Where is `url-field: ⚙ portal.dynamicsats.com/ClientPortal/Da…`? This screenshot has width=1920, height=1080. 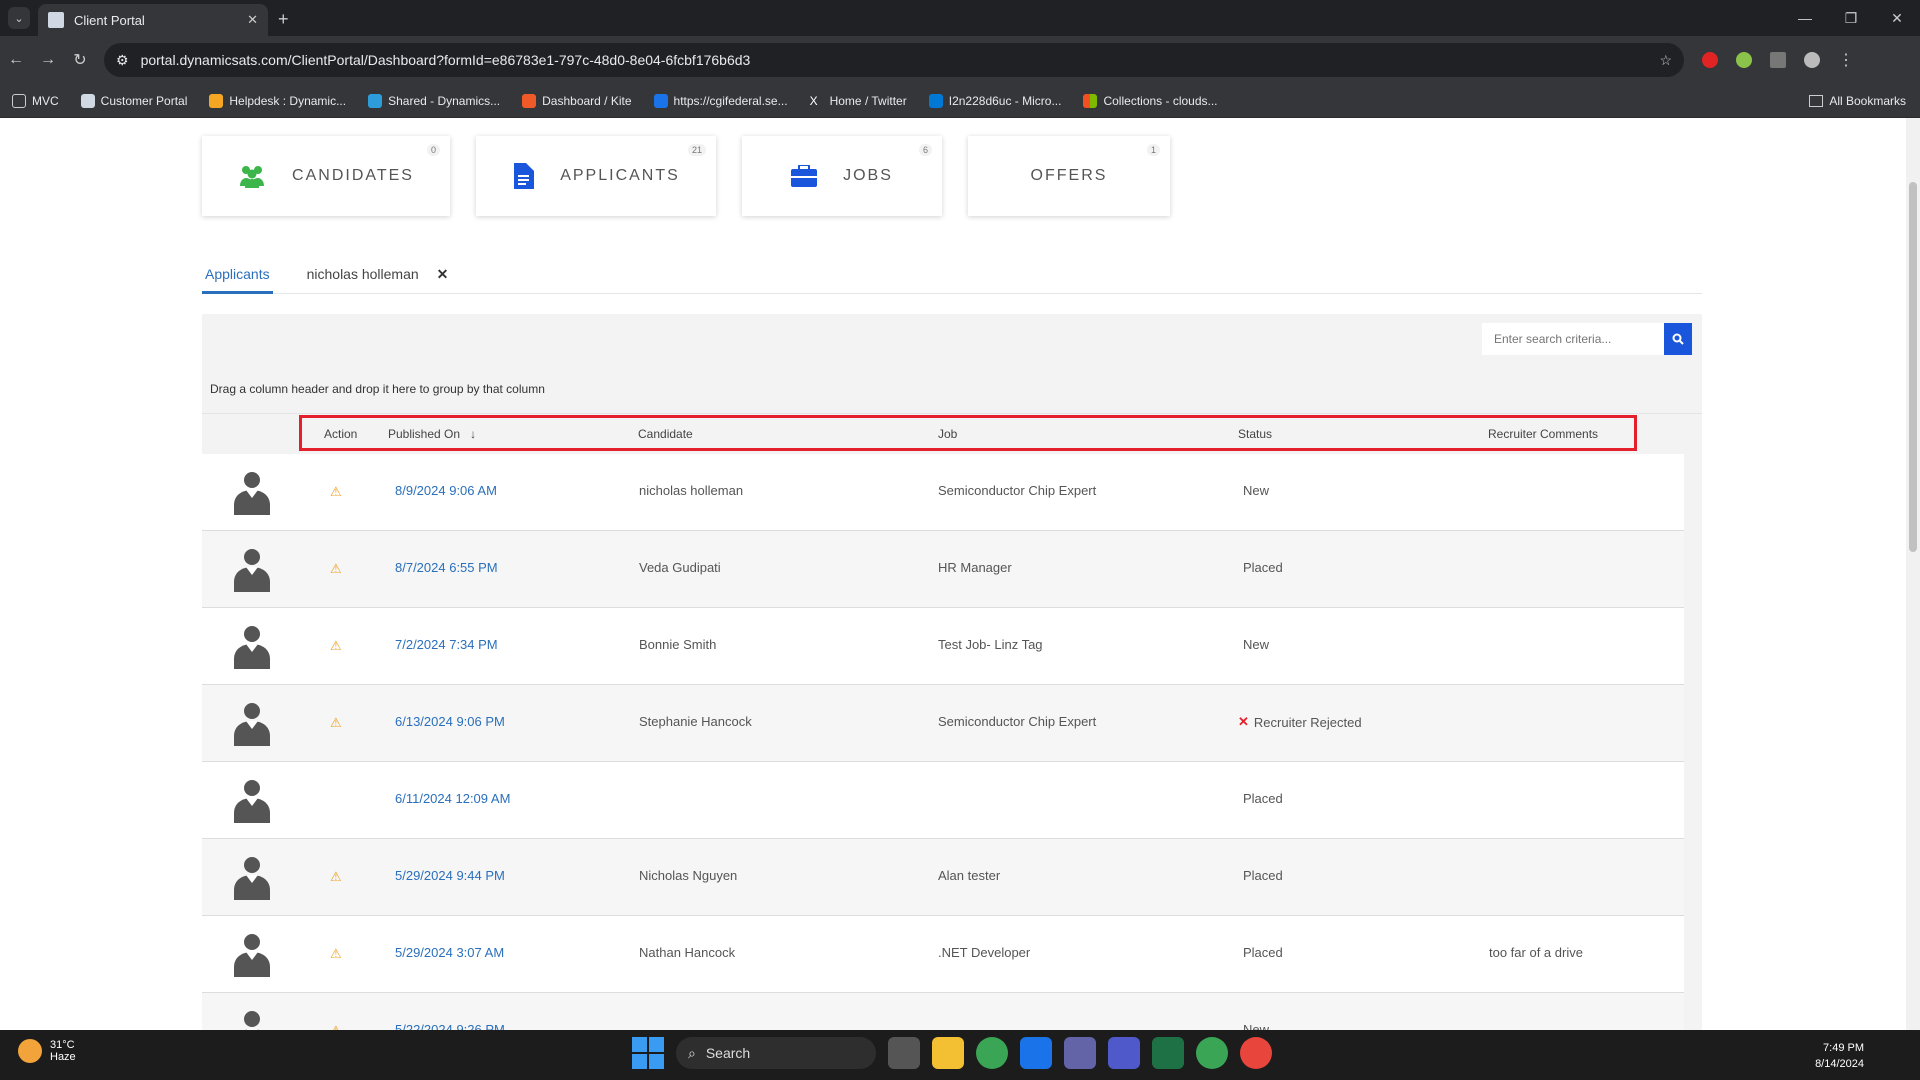
url-field: ⚙ portal.dynamicsats.com/ClientPortal/Da… is located at coordinates (894, 60).